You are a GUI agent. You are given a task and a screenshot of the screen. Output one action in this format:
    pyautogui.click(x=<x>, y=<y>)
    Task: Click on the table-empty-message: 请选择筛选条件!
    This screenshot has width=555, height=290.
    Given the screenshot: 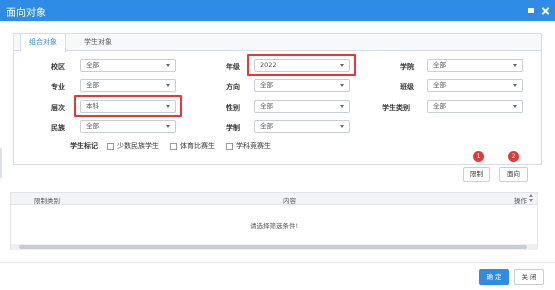 What is the action you would take?
    pyautogui.click(x=274, y=226)
    